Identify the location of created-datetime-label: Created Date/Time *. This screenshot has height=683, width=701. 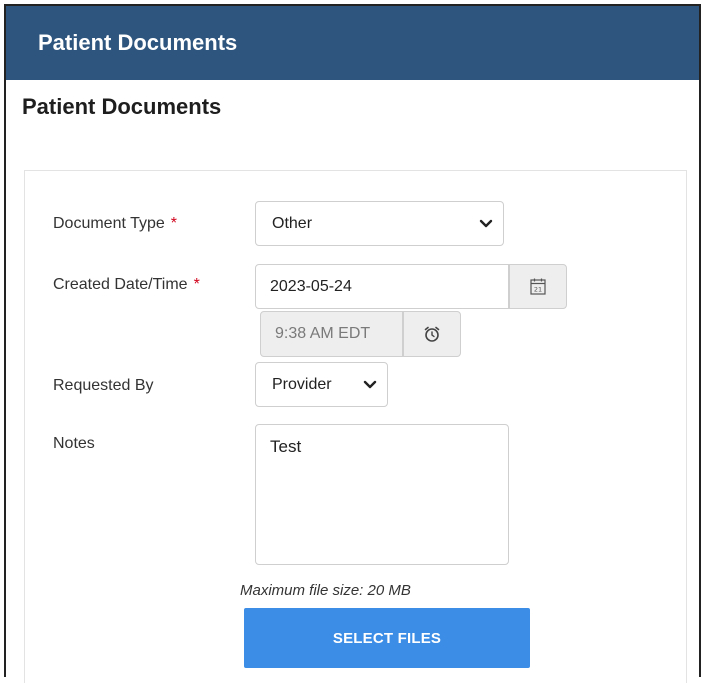
(126, 285).